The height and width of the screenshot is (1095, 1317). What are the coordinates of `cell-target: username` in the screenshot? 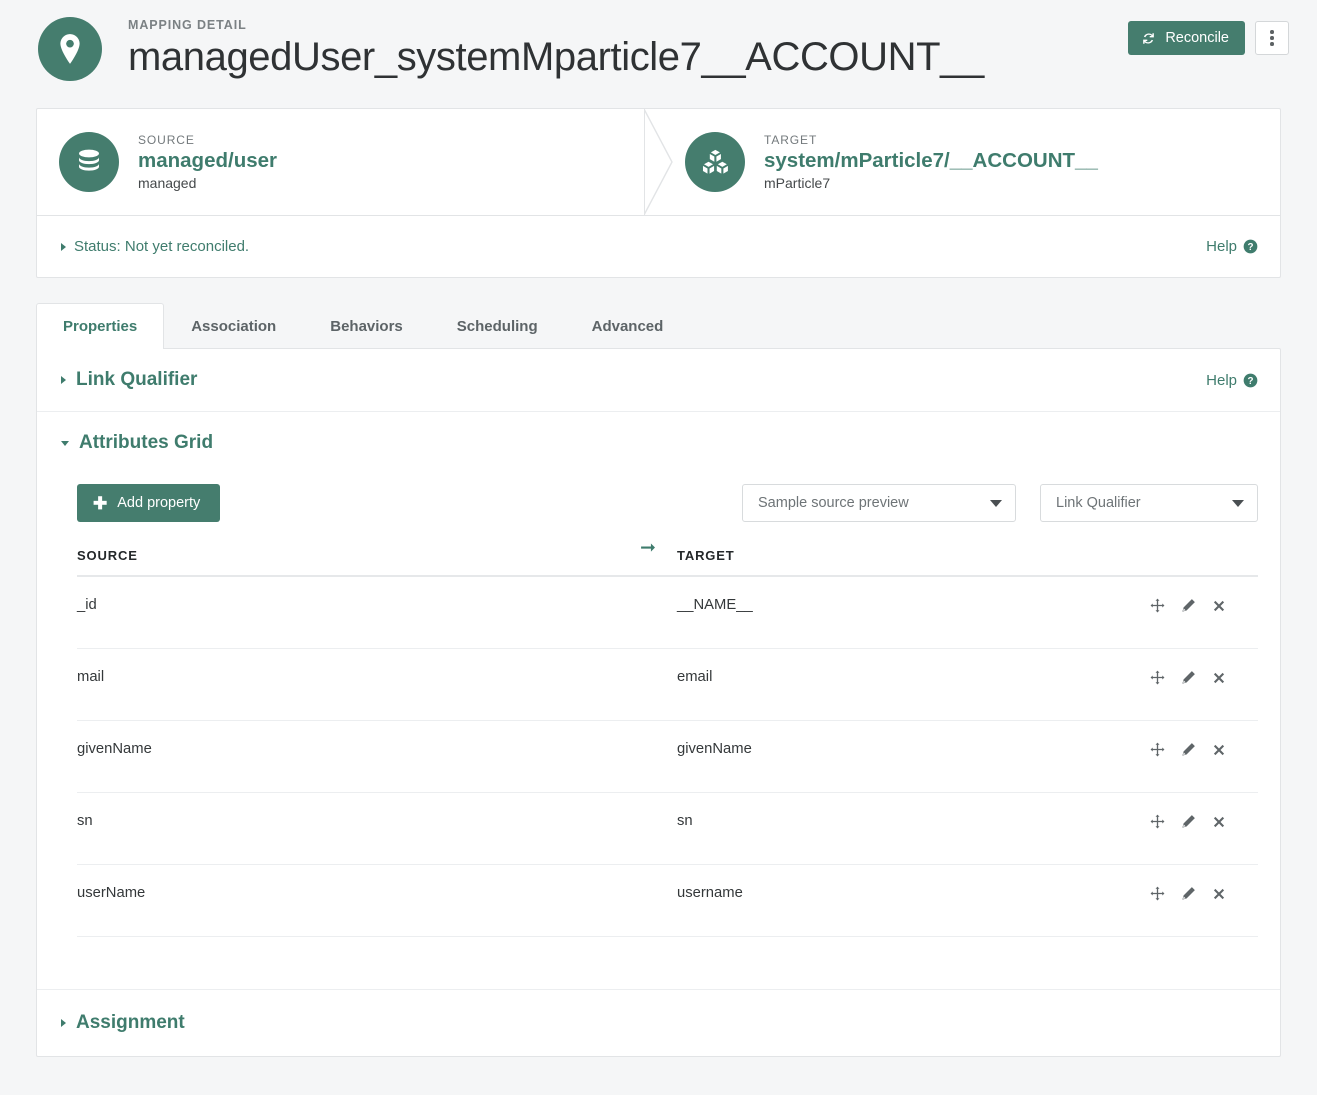 It's located at (710, 893).